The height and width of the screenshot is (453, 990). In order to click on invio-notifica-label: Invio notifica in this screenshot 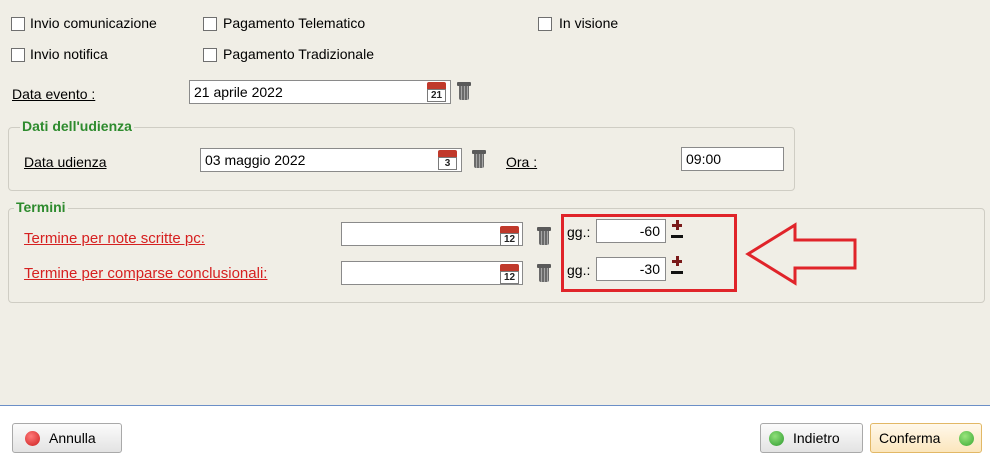, I will do `click(69, 54)`.